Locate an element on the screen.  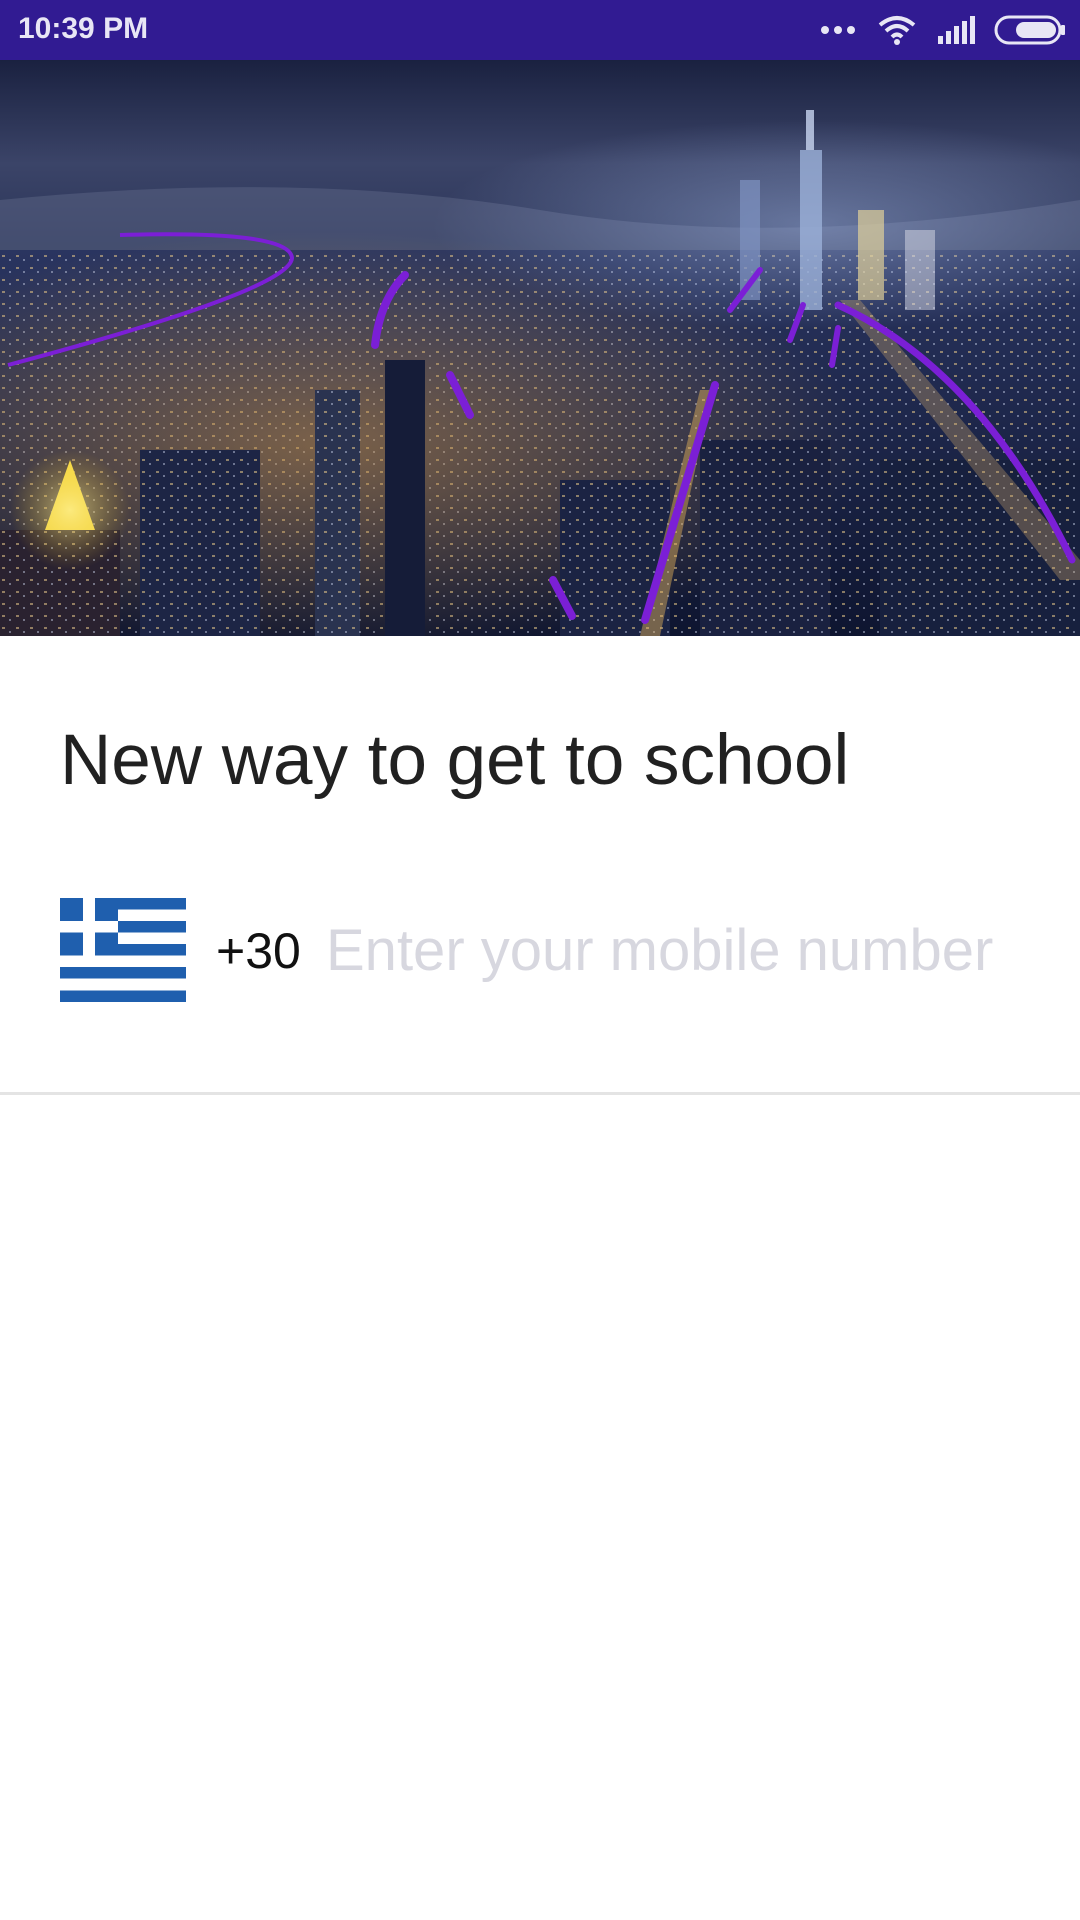
page-title: New way to get to school is located at coordinates (455, 760).